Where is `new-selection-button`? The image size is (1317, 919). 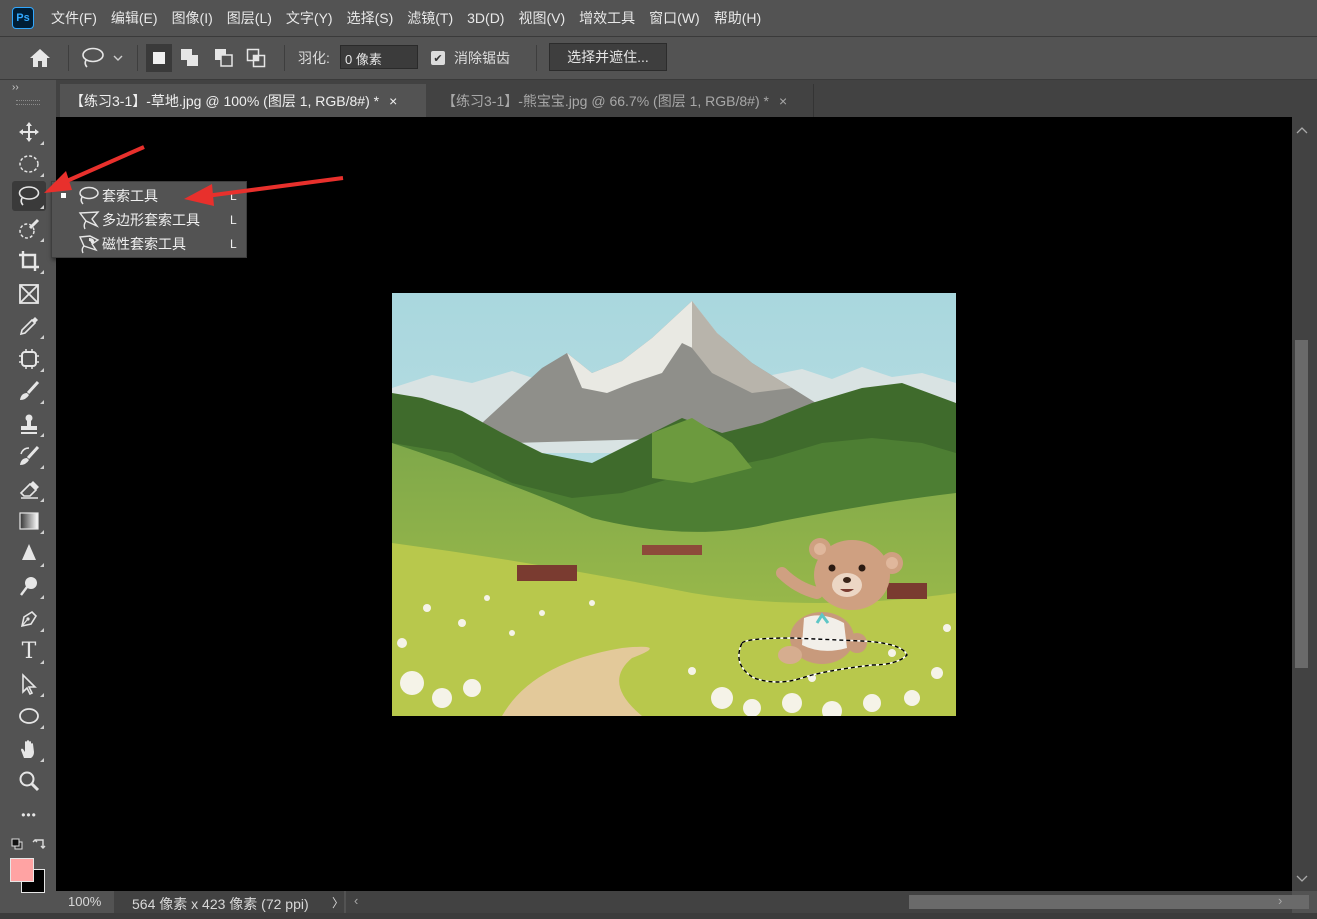 new-selection-button is located at coordinates (159, 58).